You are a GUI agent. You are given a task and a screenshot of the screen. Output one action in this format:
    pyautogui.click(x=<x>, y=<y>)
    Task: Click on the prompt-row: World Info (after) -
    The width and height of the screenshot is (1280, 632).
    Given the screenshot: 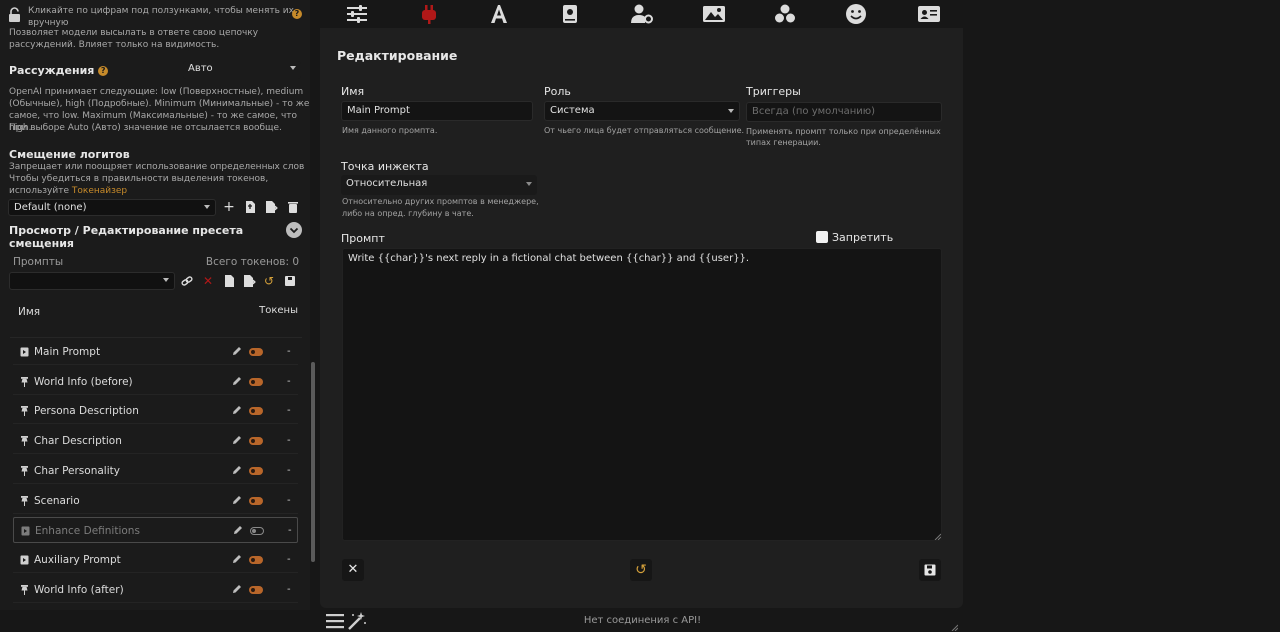 What is the action you would take?
    pyautogui.click(x=155, y=590)
    